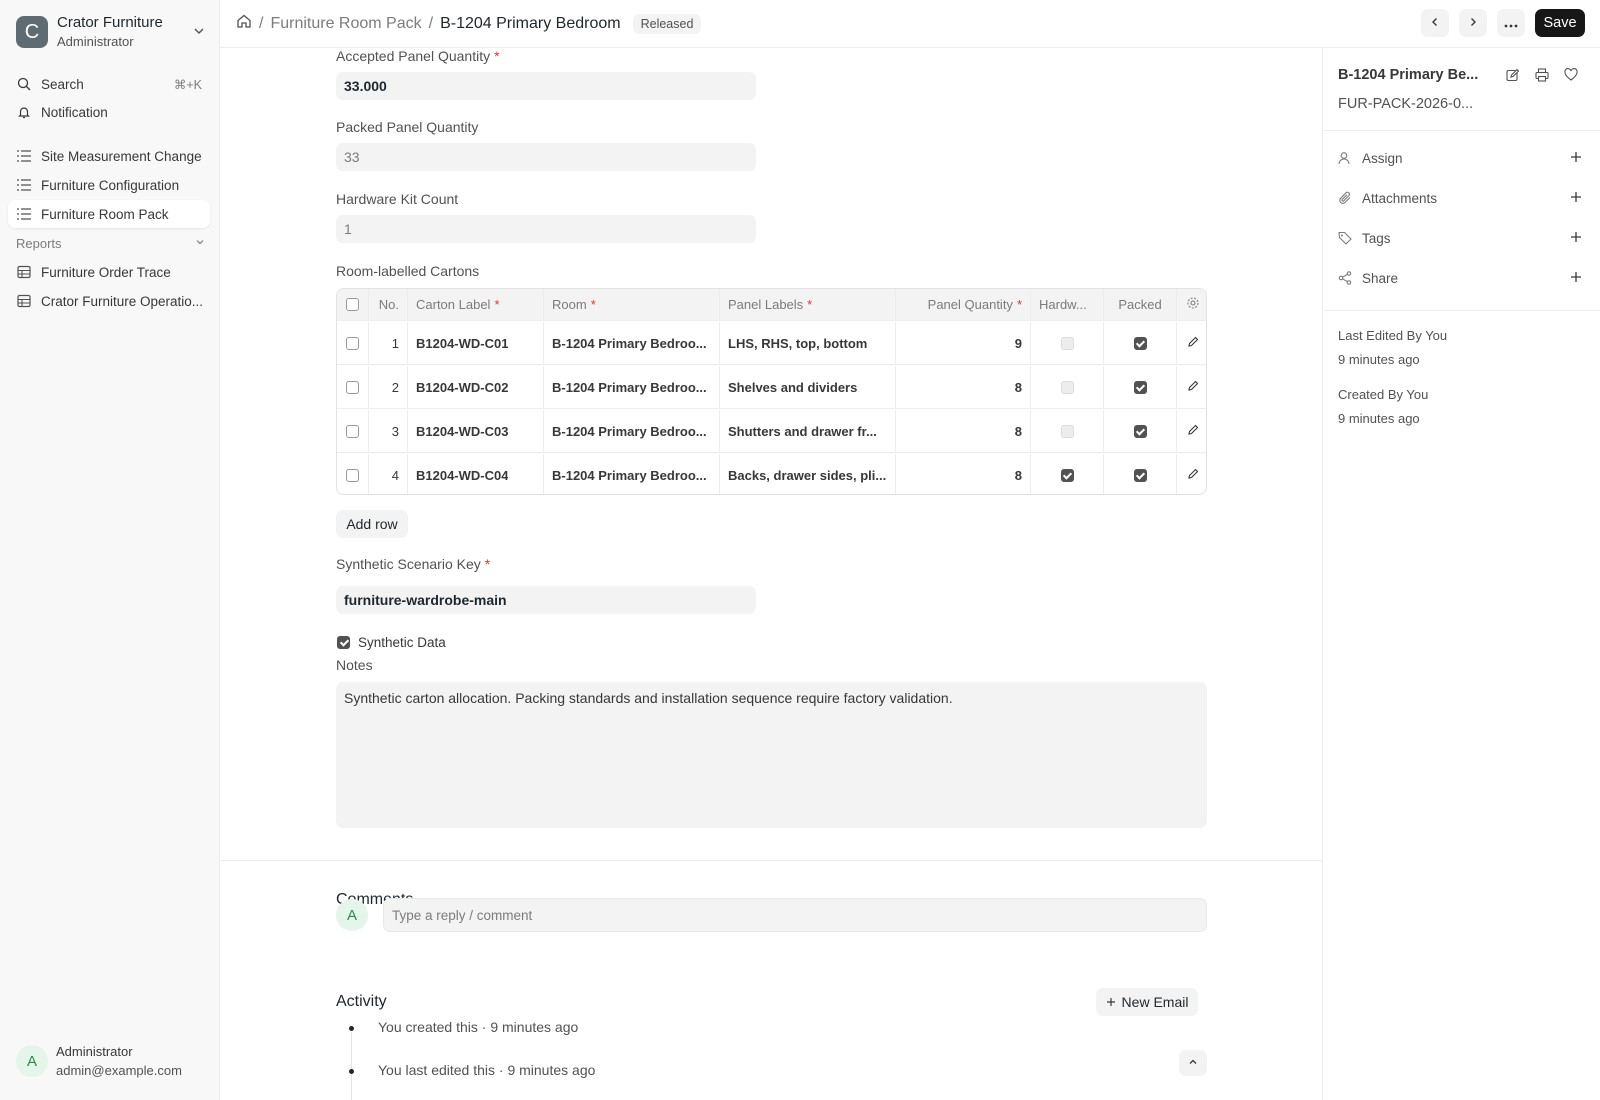  I want to click on header-panel-labels: Panel Labels *, so click(808, 304).